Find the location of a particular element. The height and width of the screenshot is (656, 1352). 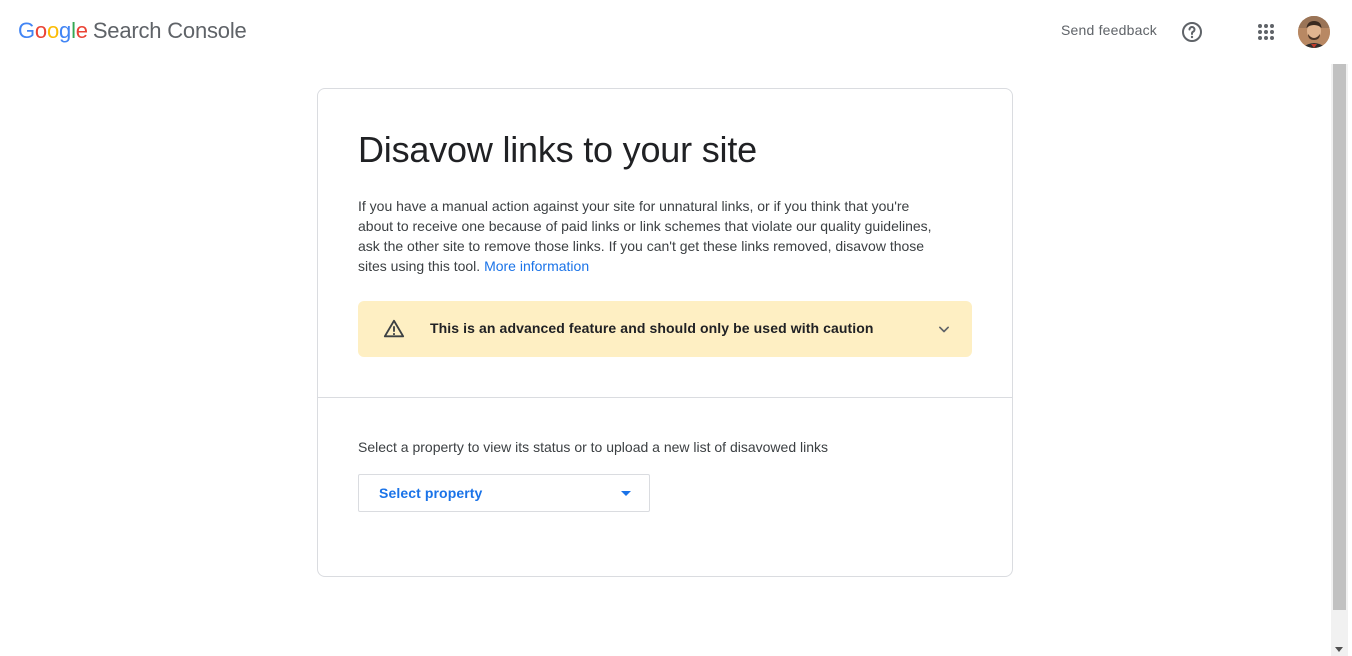

scrollbar-thumb is located at coordinates (1339, 337).